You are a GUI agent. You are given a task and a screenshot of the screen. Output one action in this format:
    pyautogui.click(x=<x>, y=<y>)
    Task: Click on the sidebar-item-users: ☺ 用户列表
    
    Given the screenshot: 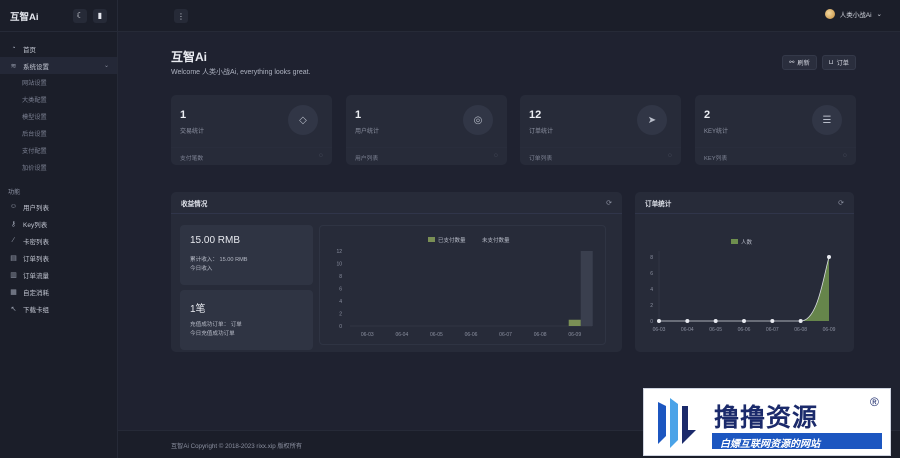 What is the action you would take?
    pyautogui.click(x=58, y=206)
    